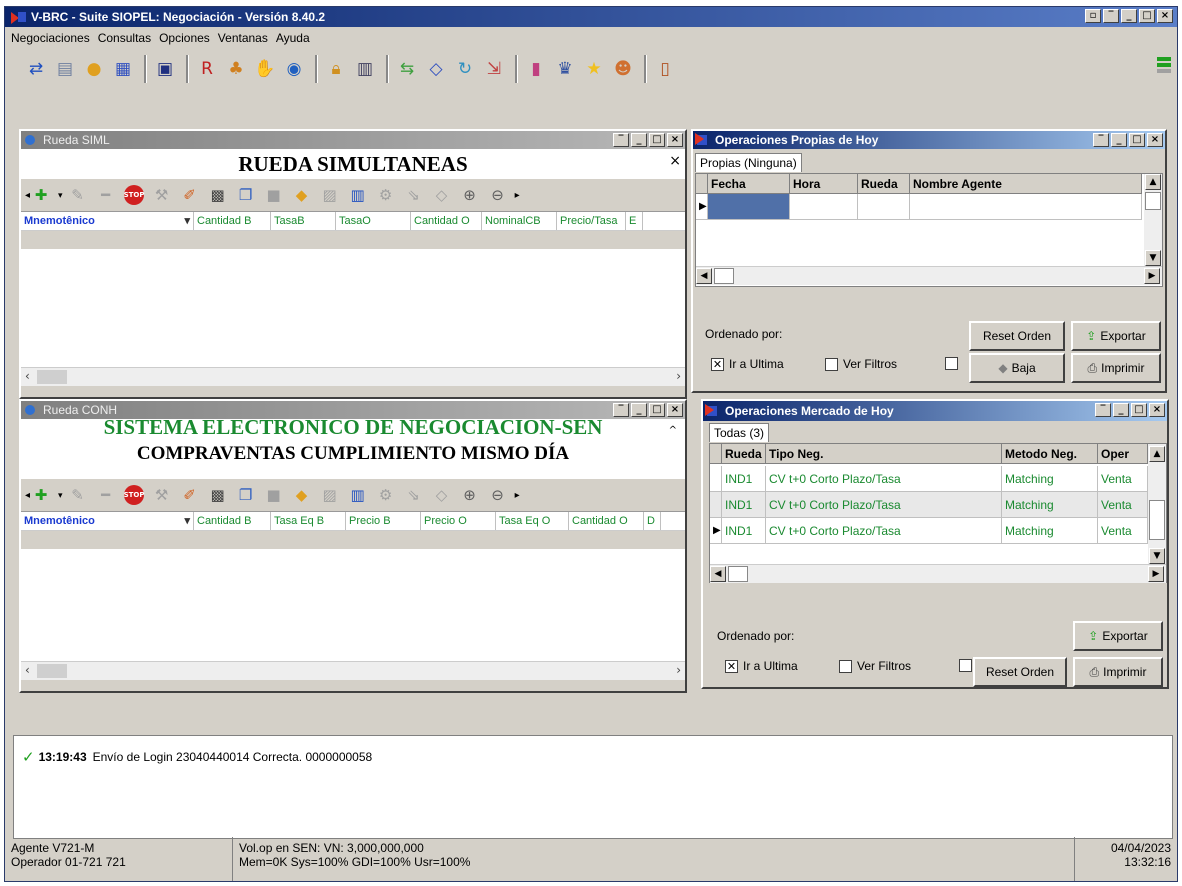 This screenshot has width=1182, height=886. I want to click on settings-icon: ⚙, so click(386, 495).